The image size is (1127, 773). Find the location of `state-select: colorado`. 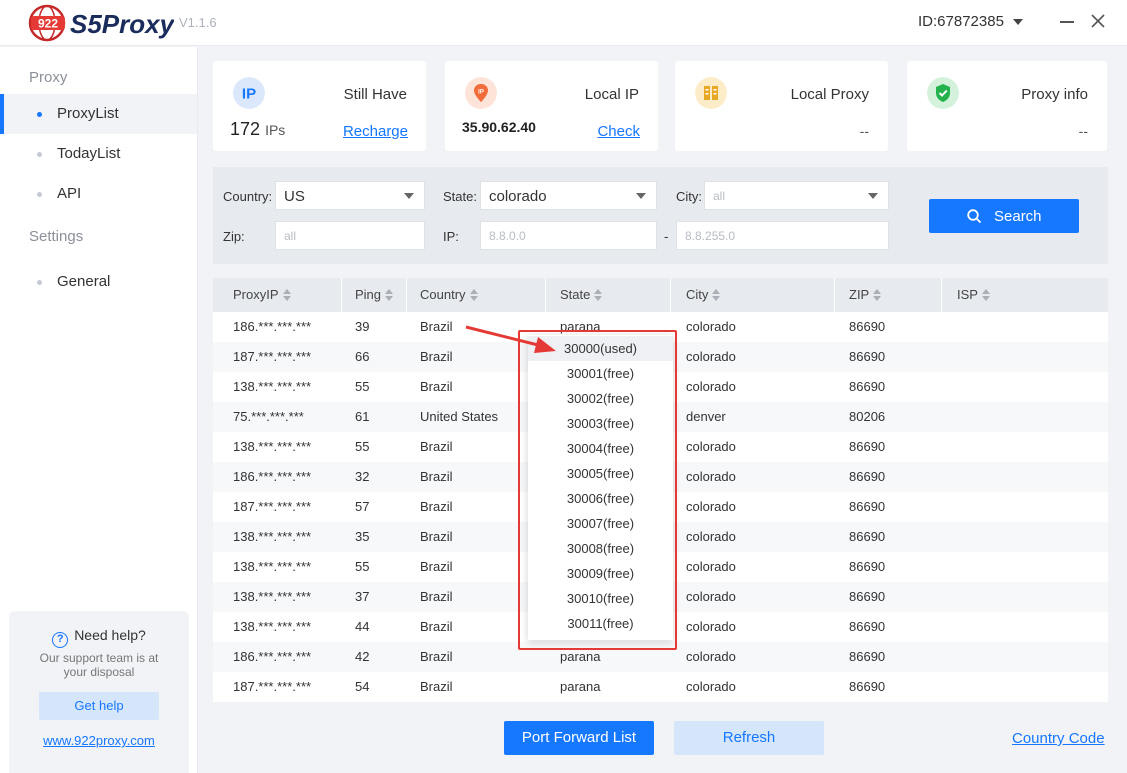

state-select: colorado is located at coordinates (568, 195).